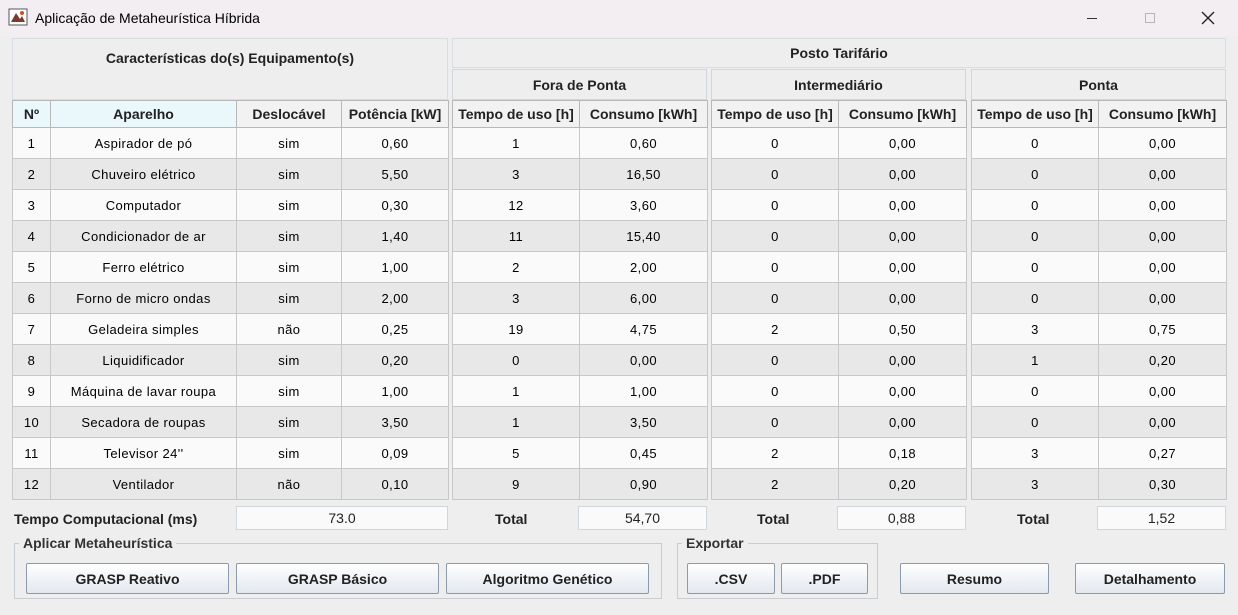 The width and height of the screenshot is (1238, 615). I want to click on consumption-cell: 3,50, so click(643, 422).